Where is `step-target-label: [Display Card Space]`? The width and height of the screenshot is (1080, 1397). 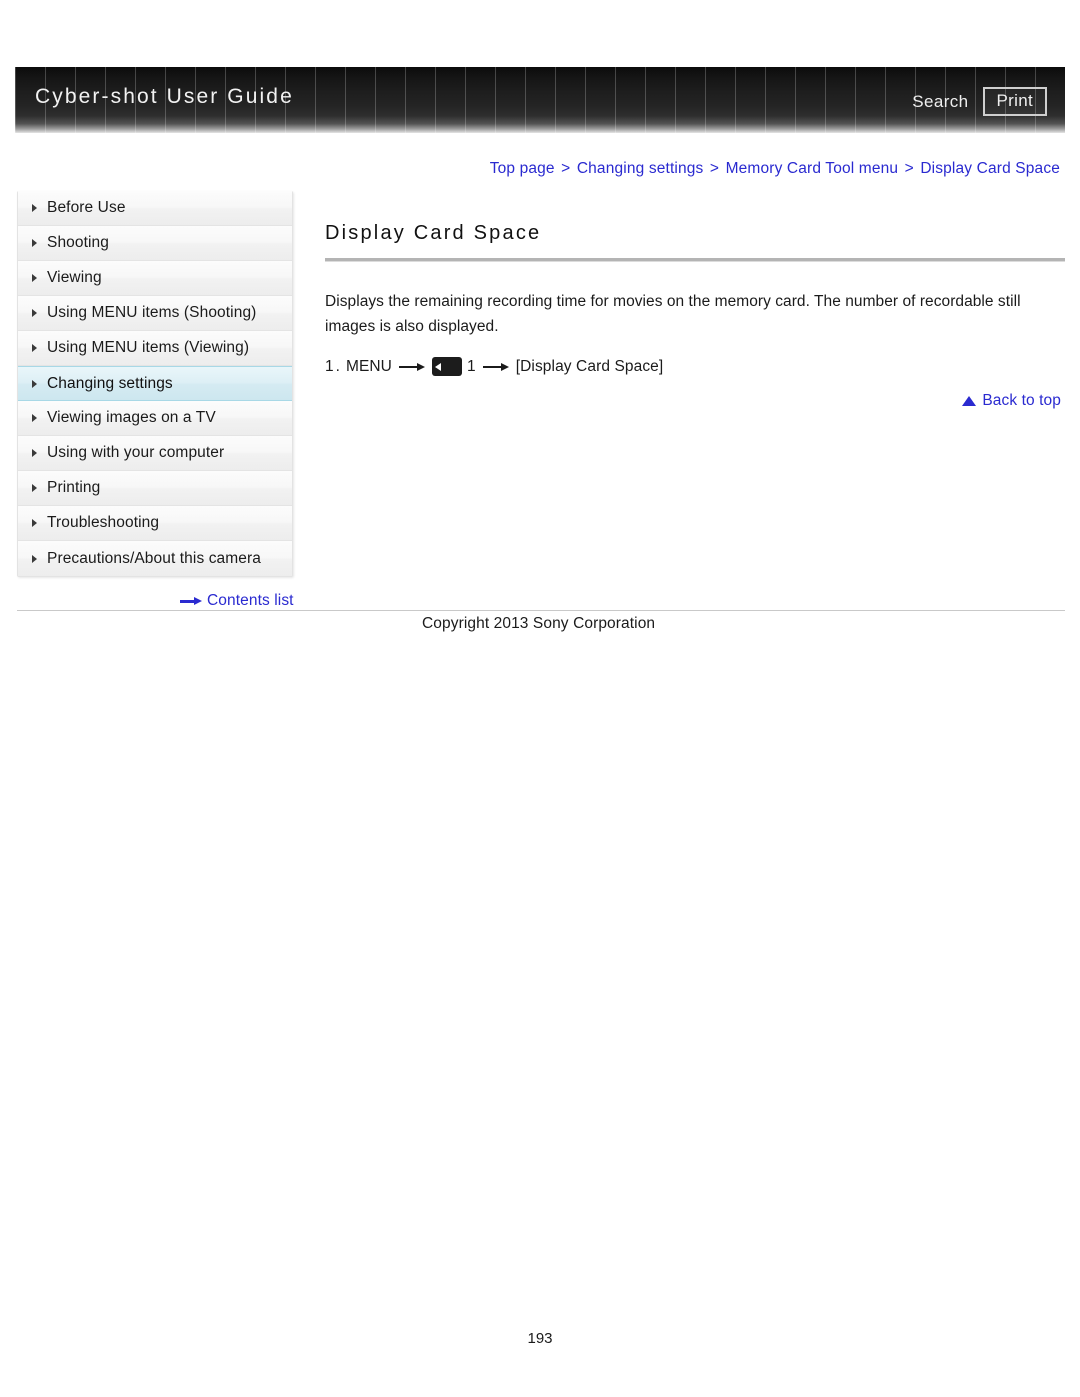 step-target-label: [Display Card Space] is located at coordinates (589, 366).